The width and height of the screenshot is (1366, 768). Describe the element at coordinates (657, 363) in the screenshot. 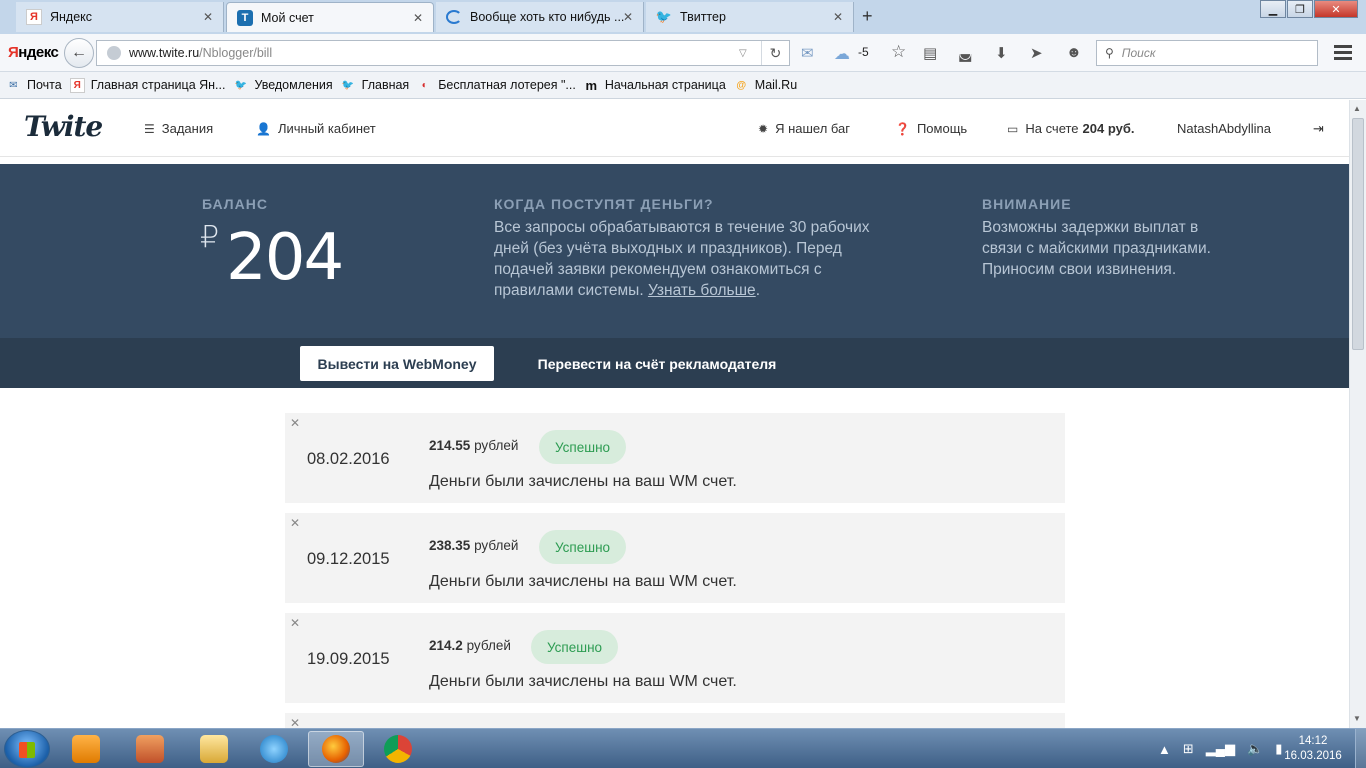

I see `tab-advertiser-transfer: Перевести на счёт рекламодателя` at that location.